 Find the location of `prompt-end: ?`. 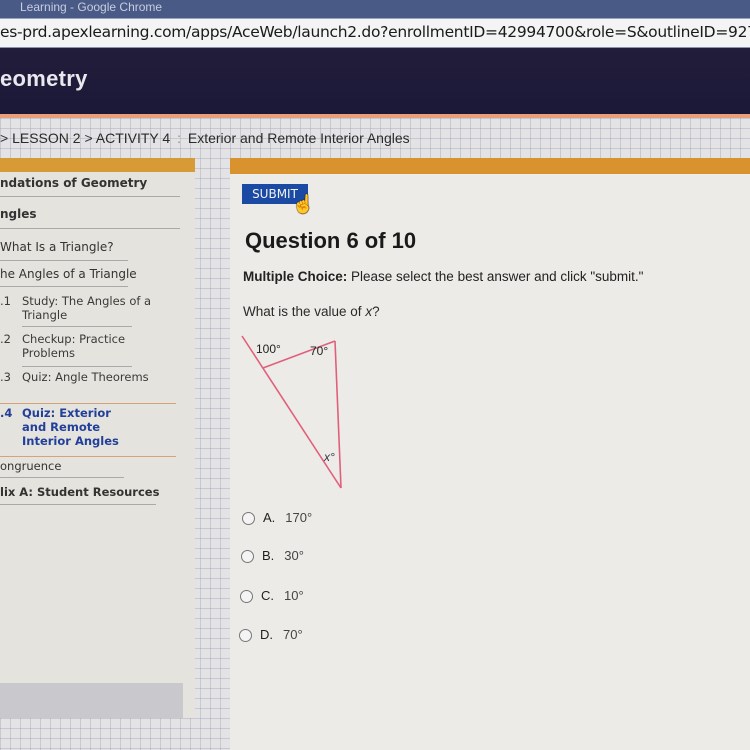

prompt-end: ? is located at coordinates (376, 311).